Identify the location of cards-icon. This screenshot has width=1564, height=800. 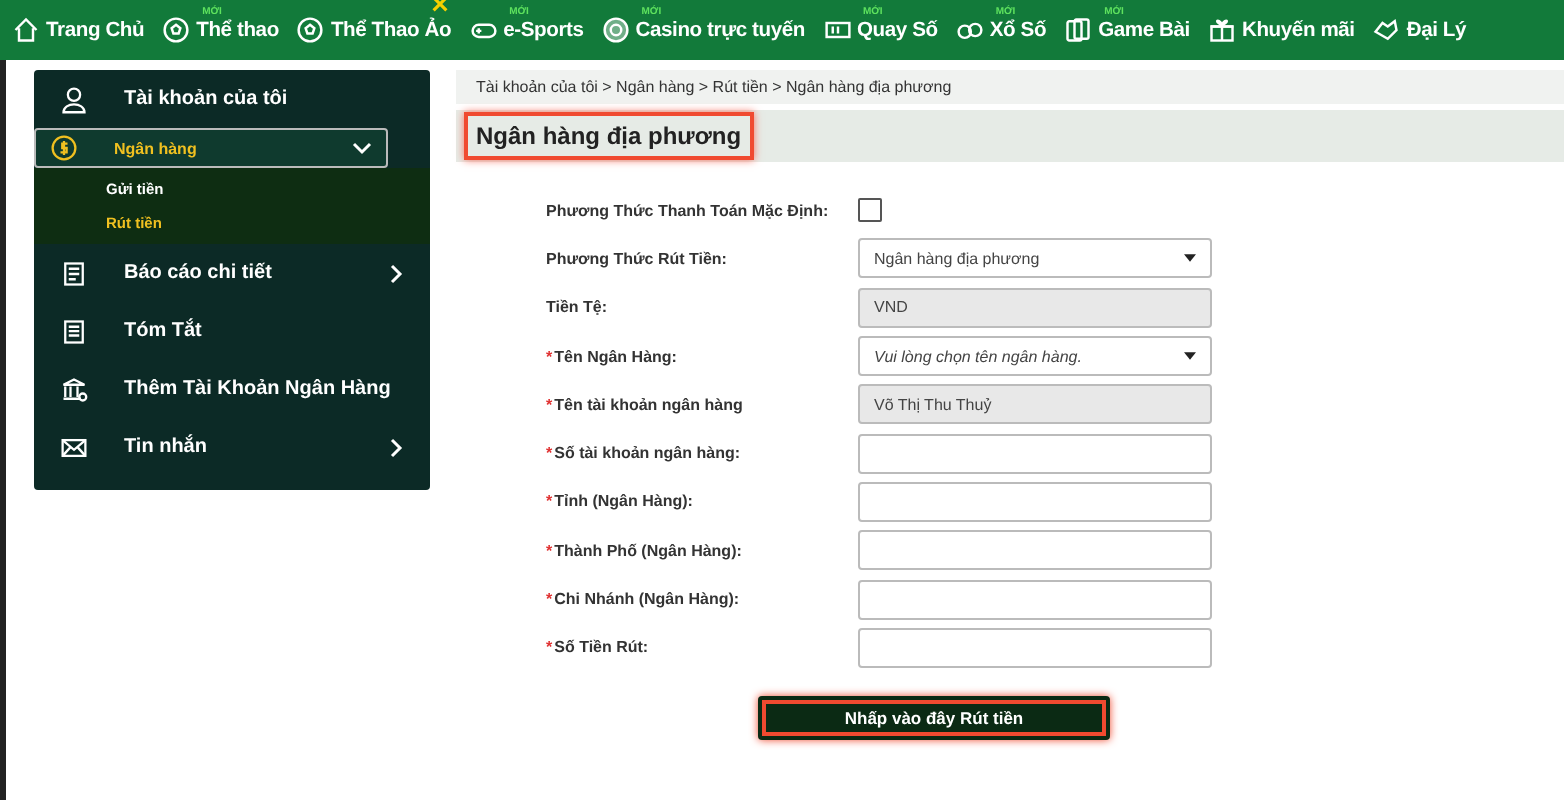
(1078, 30).